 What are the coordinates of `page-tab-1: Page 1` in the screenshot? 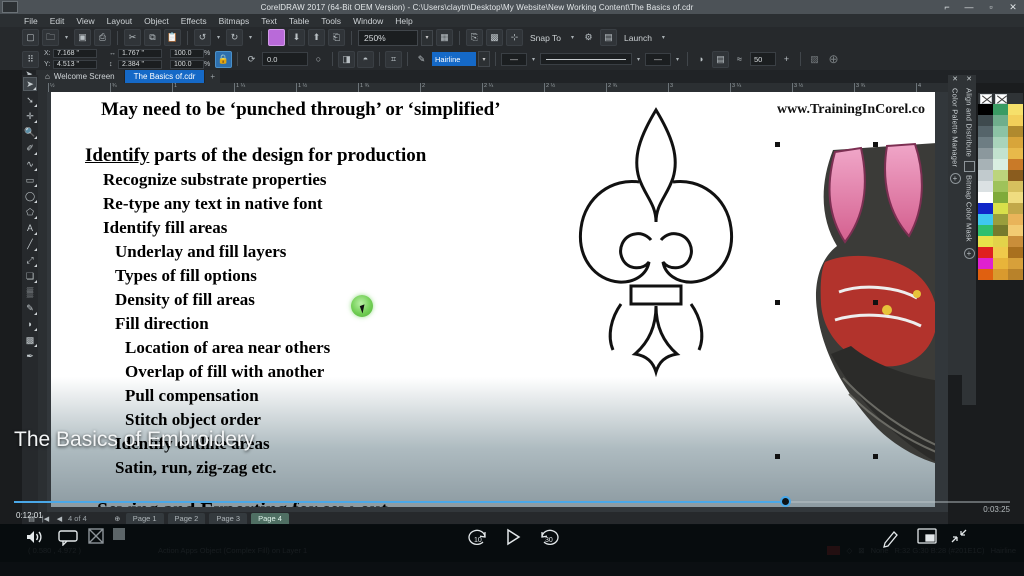 It's located at (144, 518).